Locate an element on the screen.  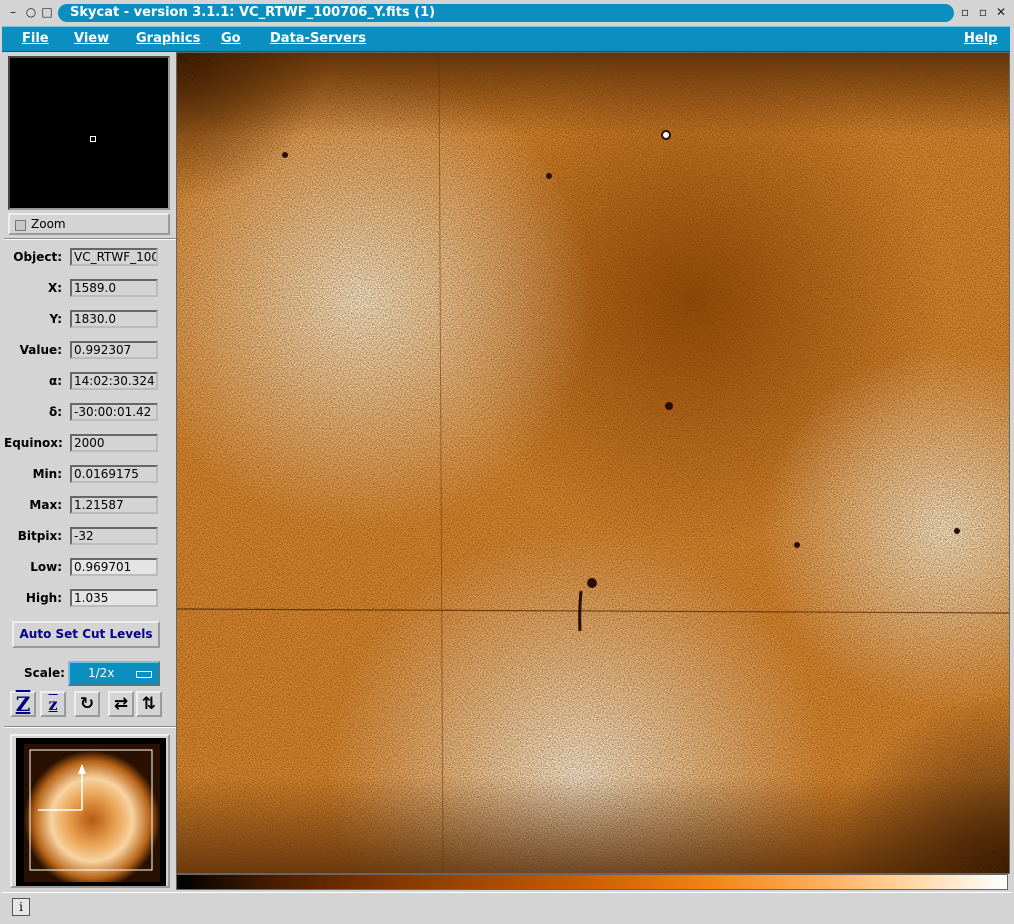
low-cut-input: 0.969701 is located at coordinates (114, 567).